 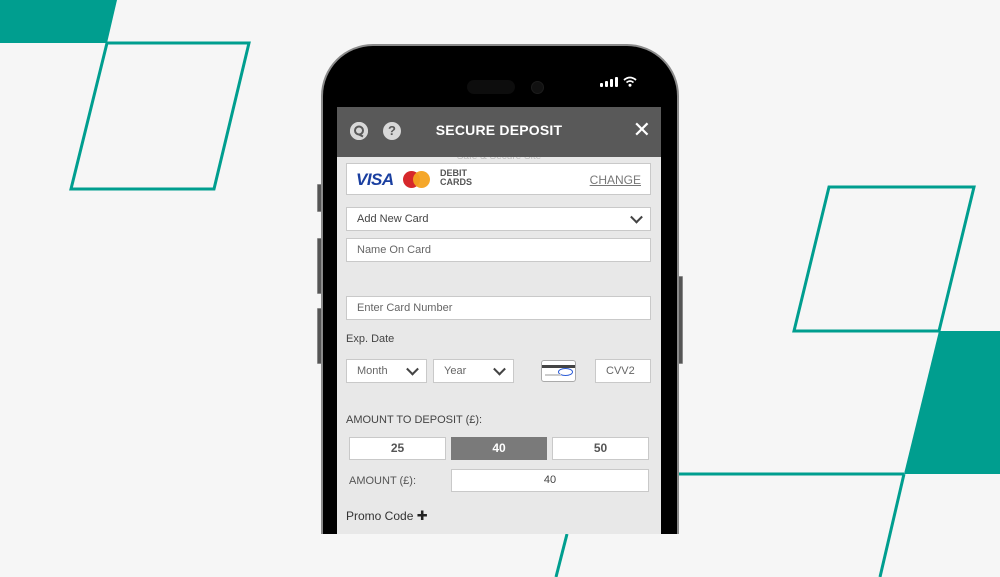 I want to click on debit-line2: CARDS, so click(x=456, y=182).